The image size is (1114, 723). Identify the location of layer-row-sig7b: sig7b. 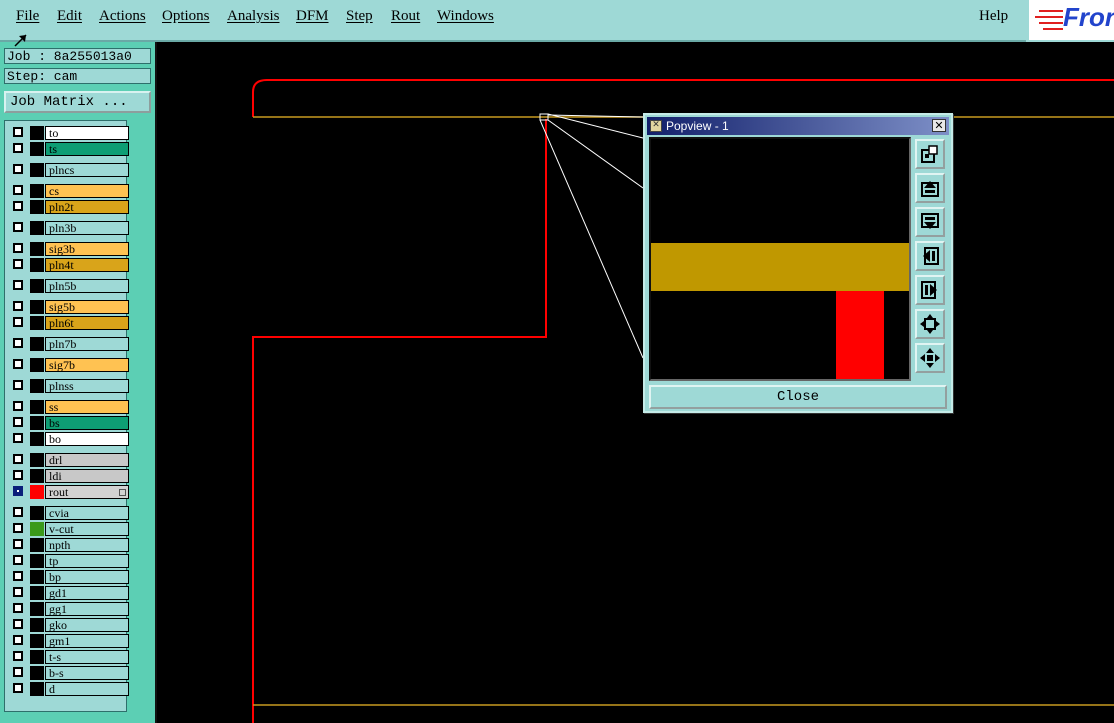
(69, 365).